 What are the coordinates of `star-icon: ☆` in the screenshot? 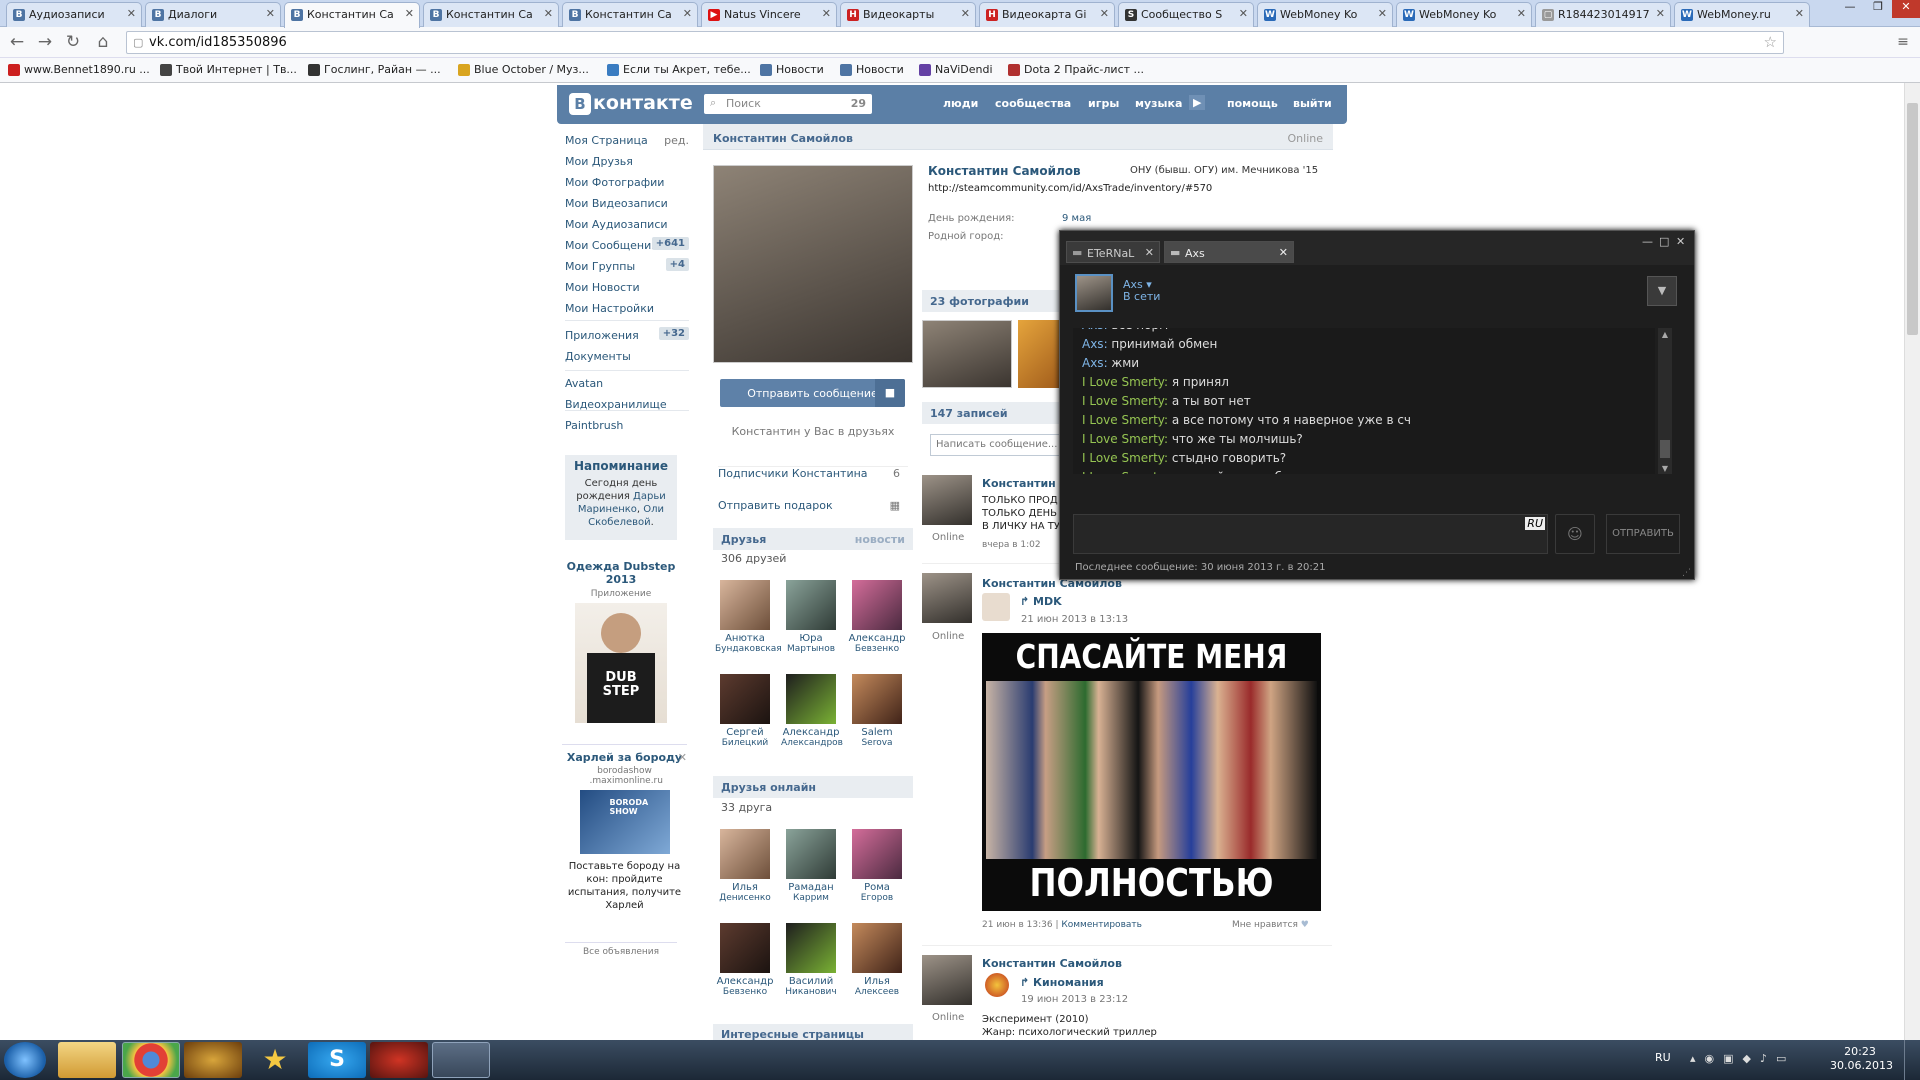 It's located at (1770, 42).